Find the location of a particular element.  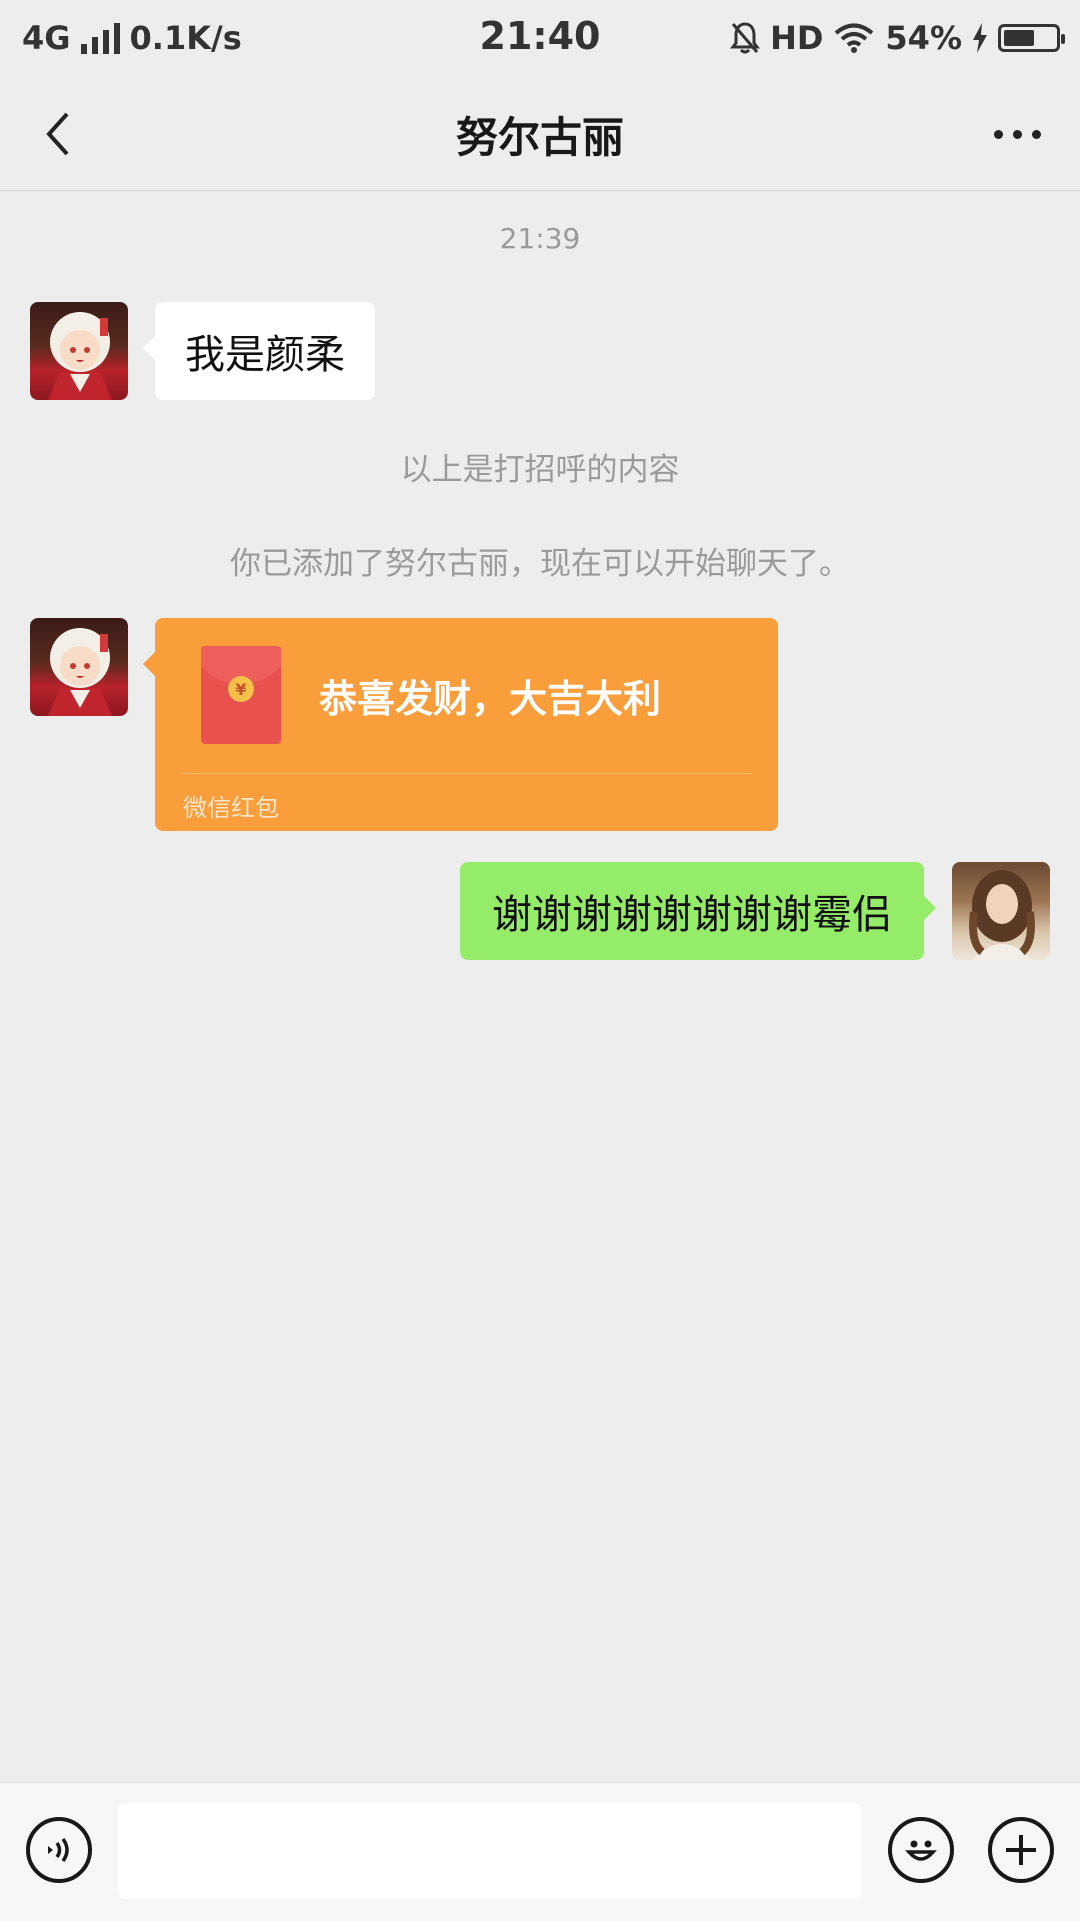

more-button is located at coordinates (1017, 134).